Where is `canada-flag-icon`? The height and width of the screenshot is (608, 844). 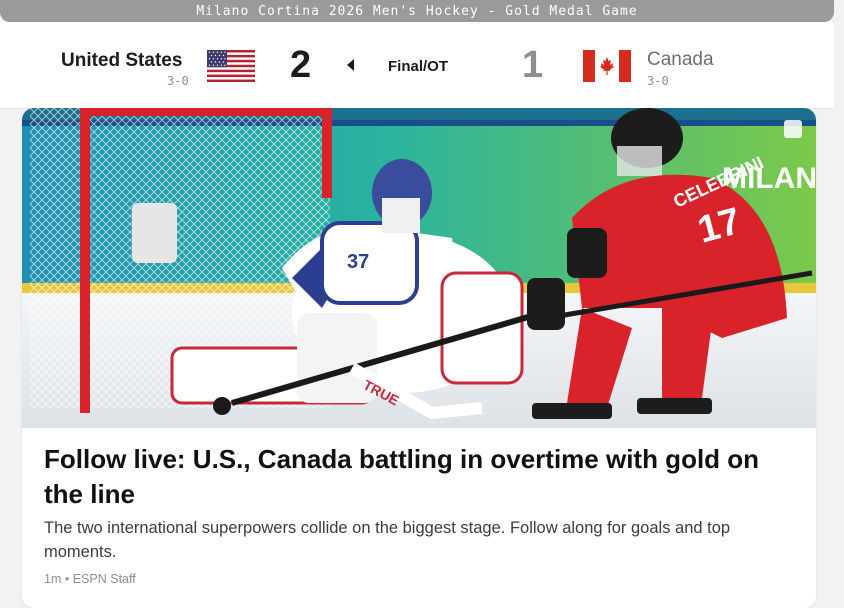 canada-flag-icon is located at coordinates (607, 66).